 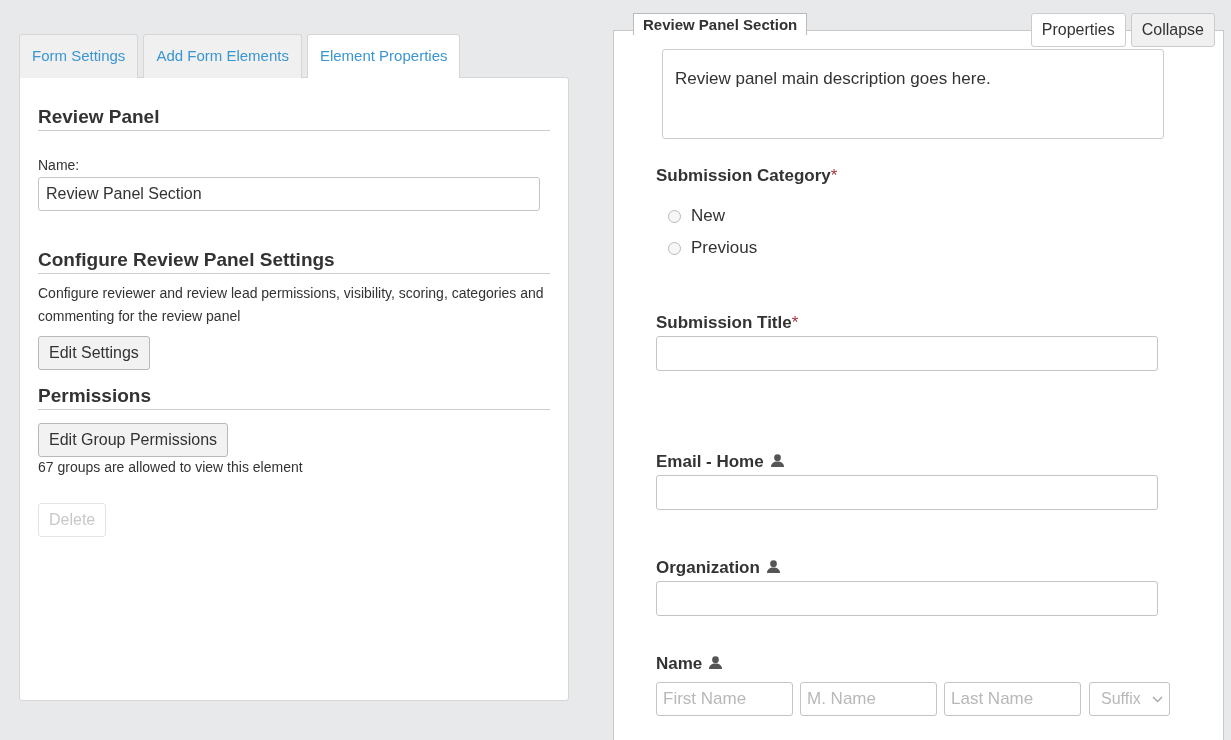 What do you see at coordinates (171, 467) in the screenshot?
I see `permissions-note: 67 groups are allowed to view this element` at bounding box center [171, 467].